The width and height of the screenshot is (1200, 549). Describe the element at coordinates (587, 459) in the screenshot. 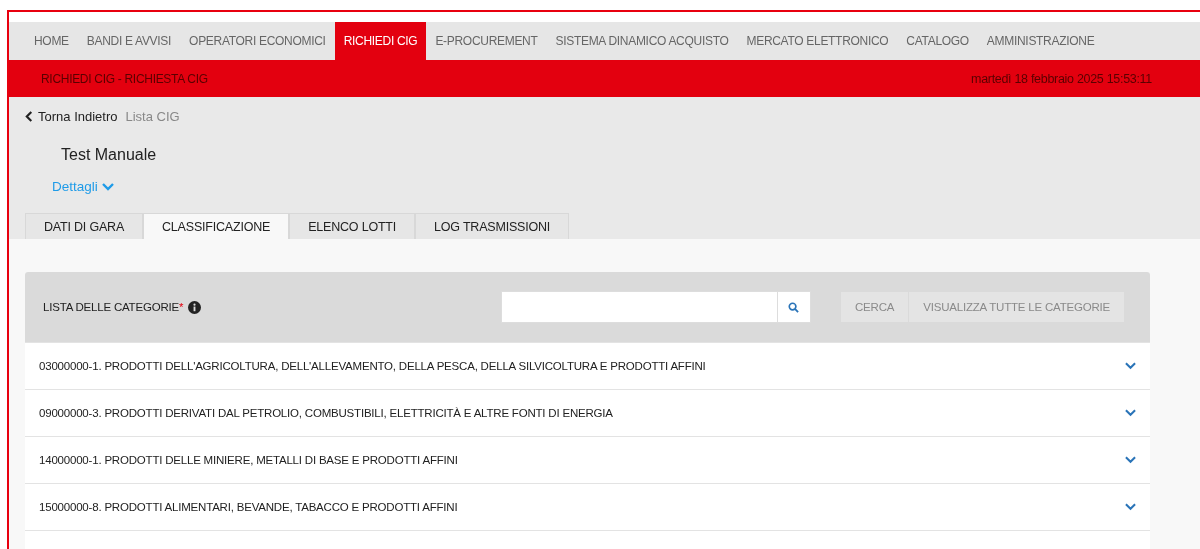

I see `category-row: 14000000-1. PRODOTTI DELLE MINIERE, METALLI DI BASE E PRODOTTI AFFINI` at that location.